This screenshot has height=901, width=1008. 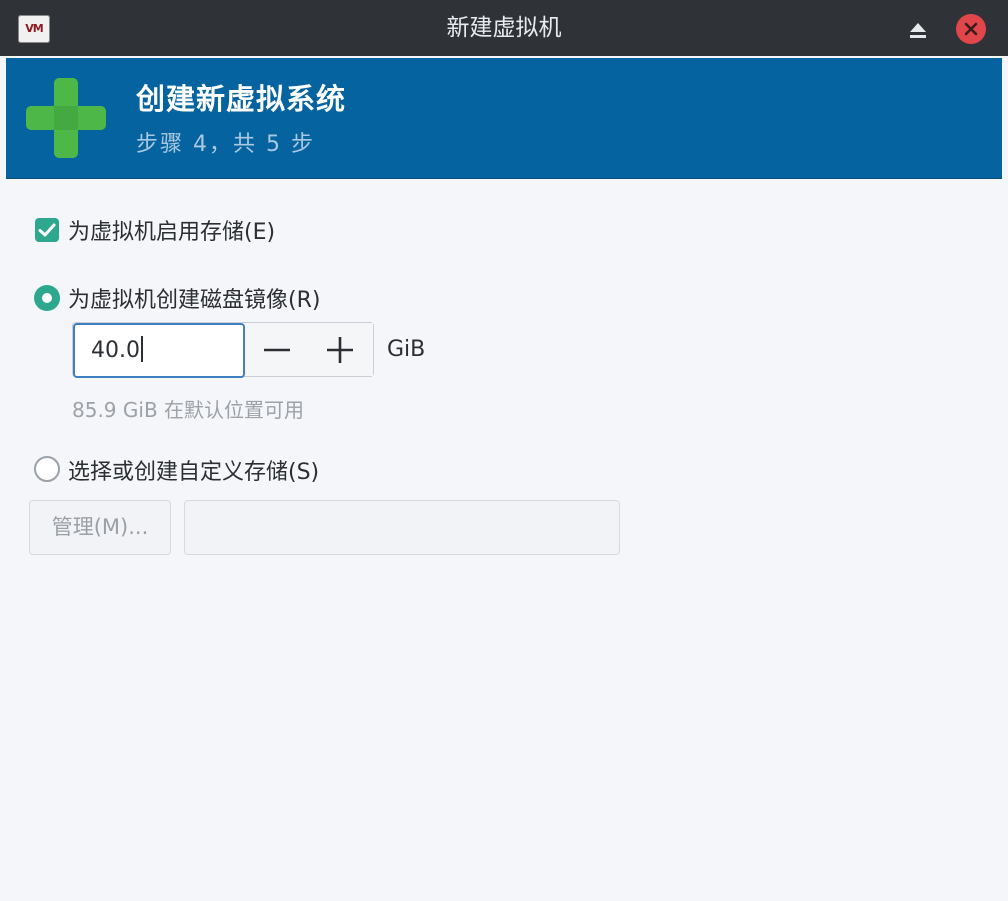 I want to click on window-title: 新建虚拟机, so click(x=504, y=28).